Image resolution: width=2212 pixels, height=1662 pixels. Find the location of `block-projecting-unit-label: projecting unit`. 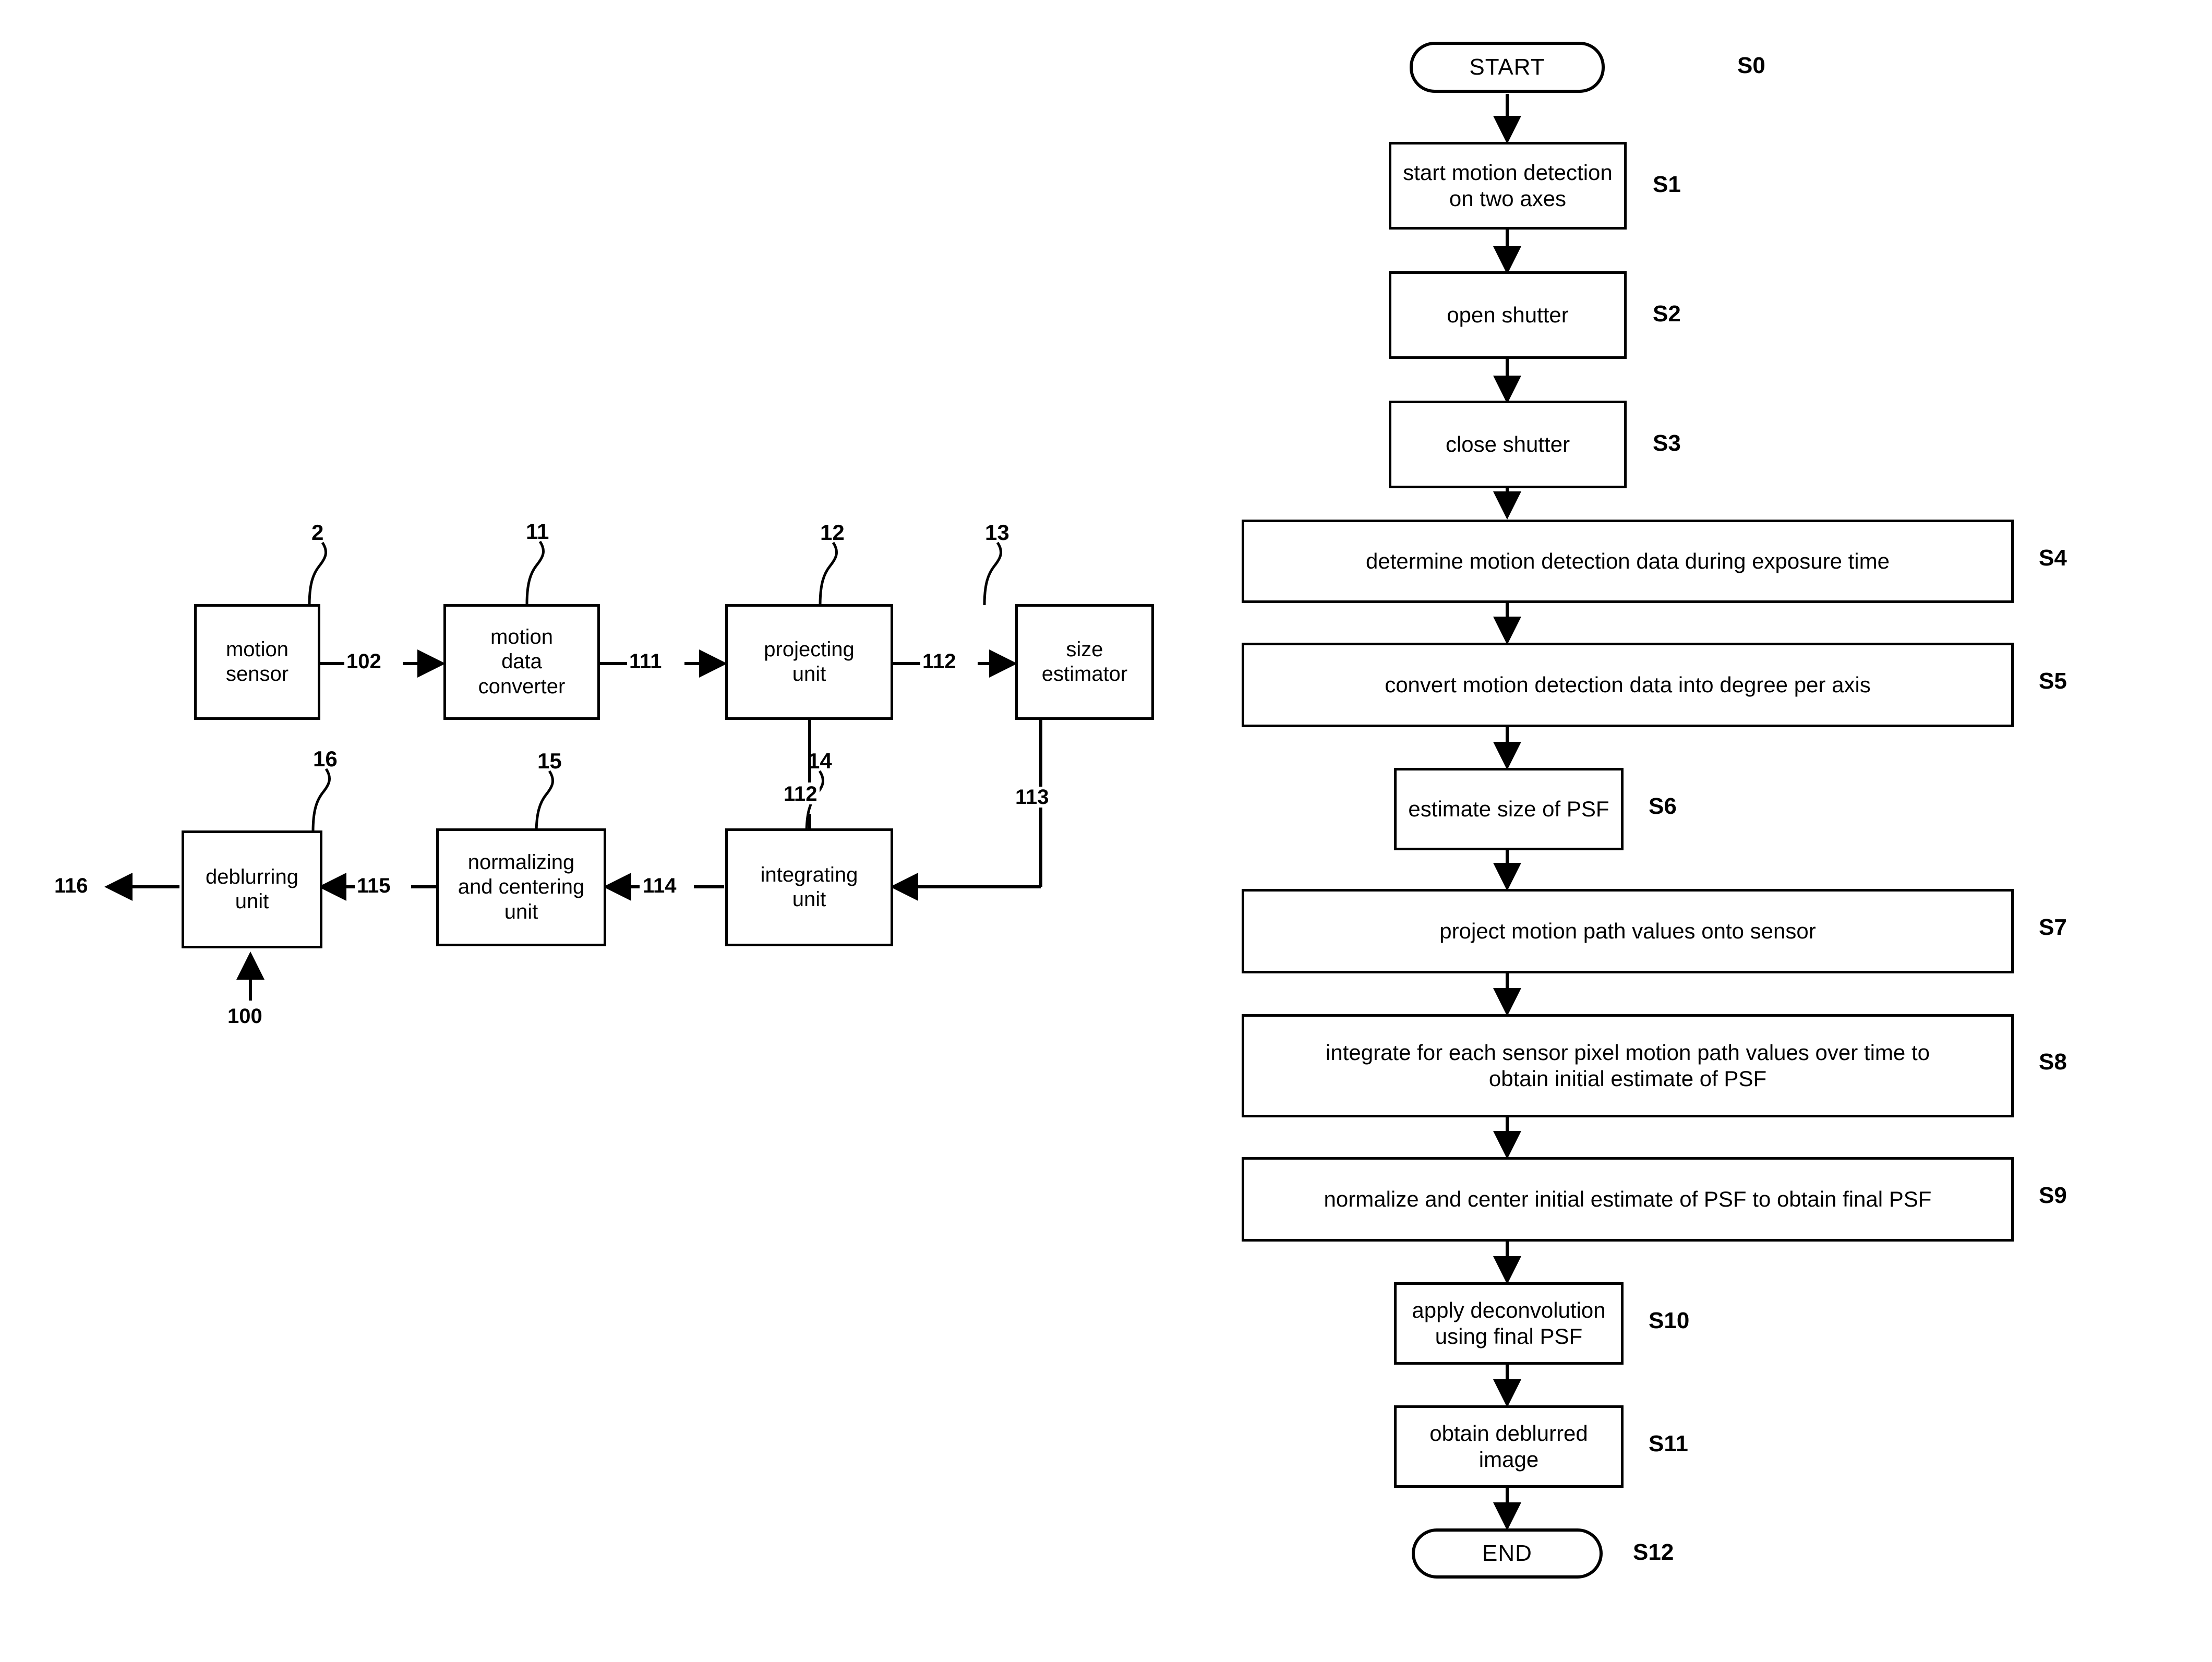

block-projecting-unit-label: projecting unit is located at coordinates (810, 661).